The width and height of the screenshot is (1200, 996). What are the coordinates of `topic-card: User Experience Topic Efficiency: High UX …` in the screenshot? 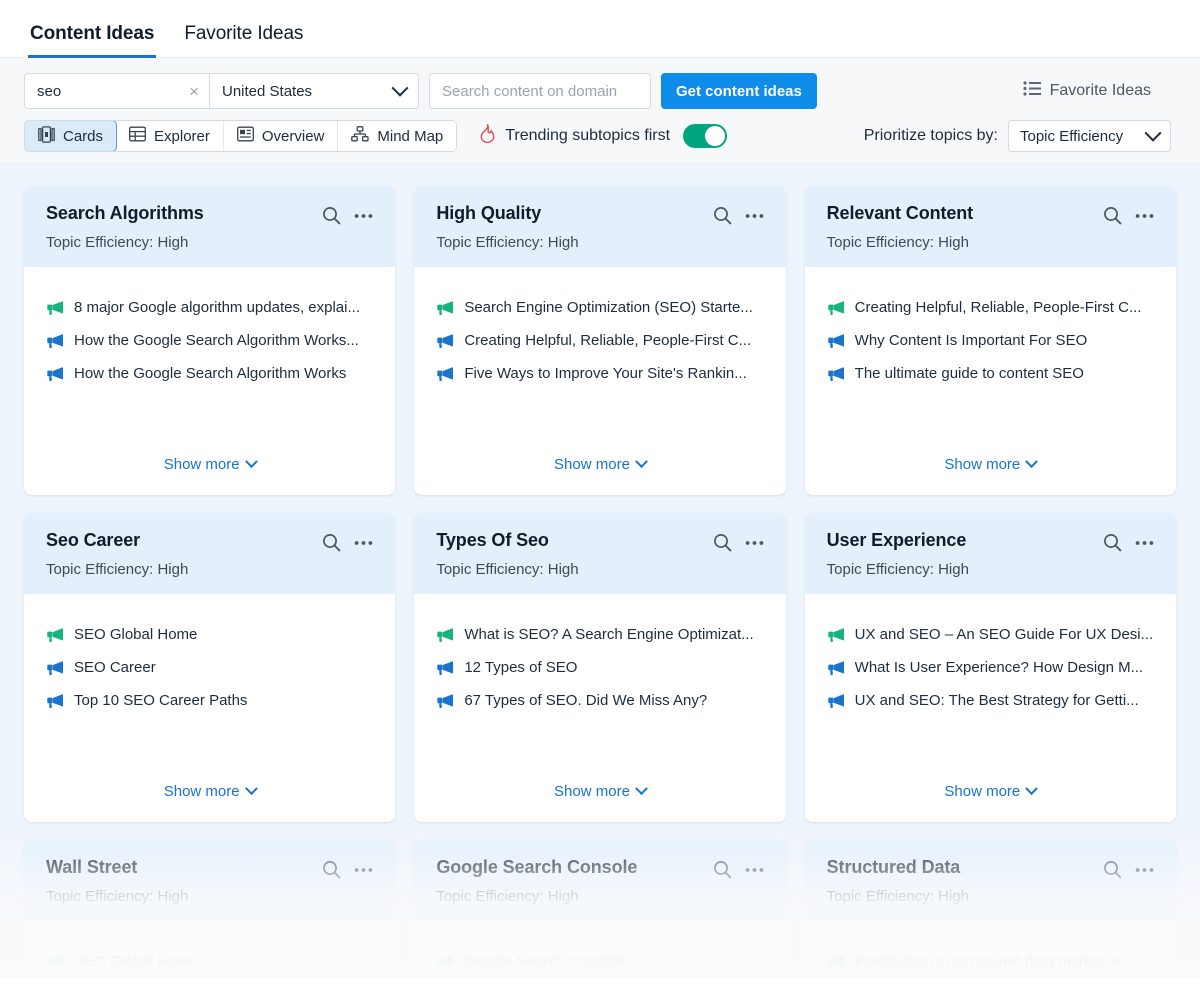 It's located at (990, 667).